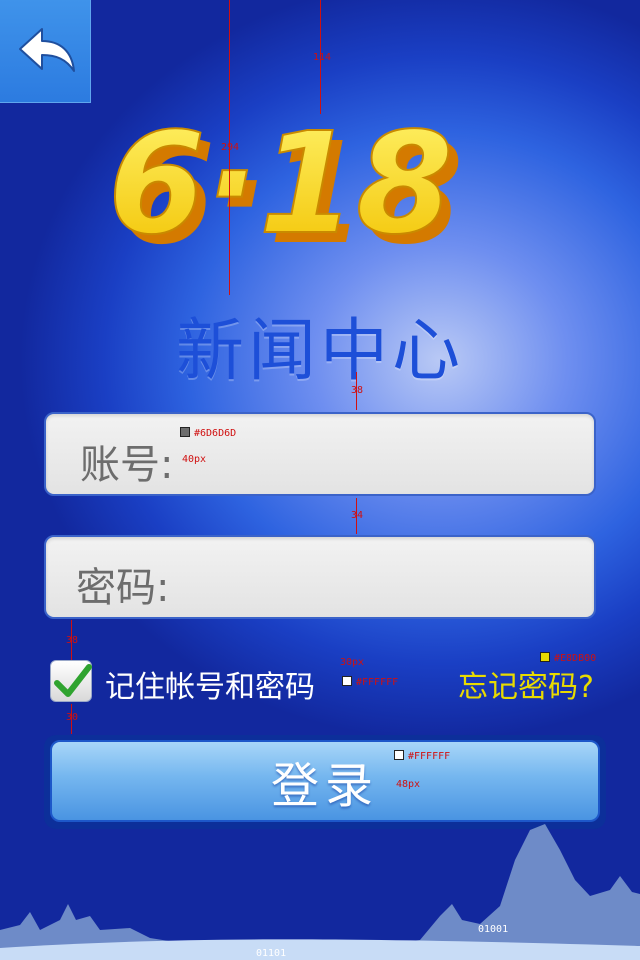 This screenshot has height=960, width=640. Describe the element at coordinates (72, 640) in the screenshot. I see `annotation-dim-38-mid: 38` at that location.